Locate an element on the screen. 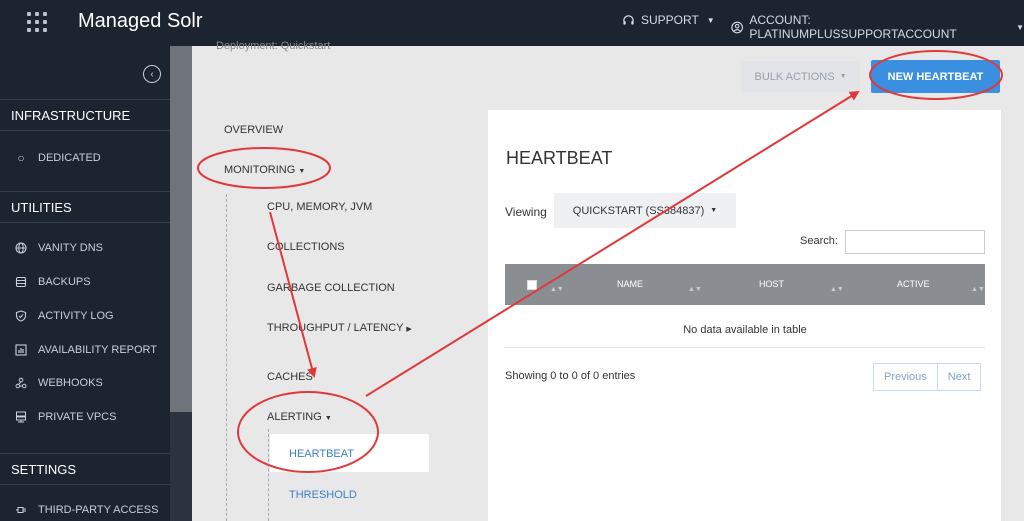 The width and height of the screenshot is (1024, 521). deployment-select: QUICKSTART (SS384837) ▼ is located at coordinates (645, 210).